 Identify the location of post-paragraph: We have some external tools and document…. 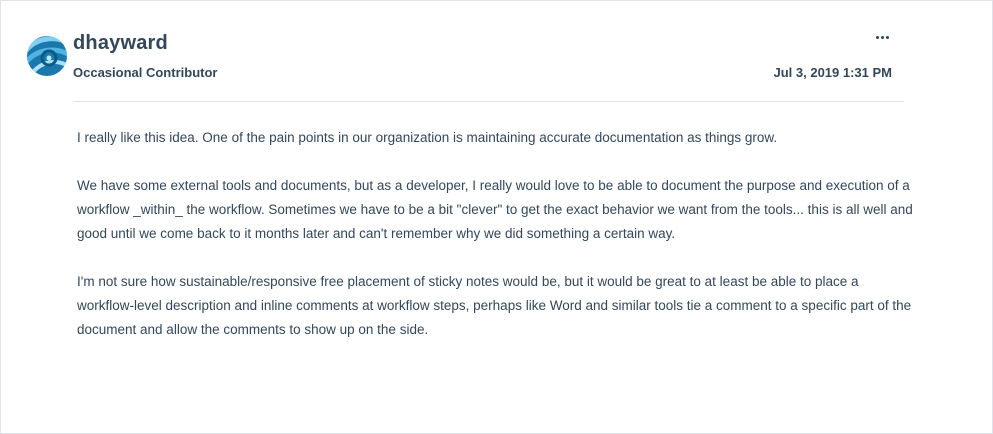
(495, 209).